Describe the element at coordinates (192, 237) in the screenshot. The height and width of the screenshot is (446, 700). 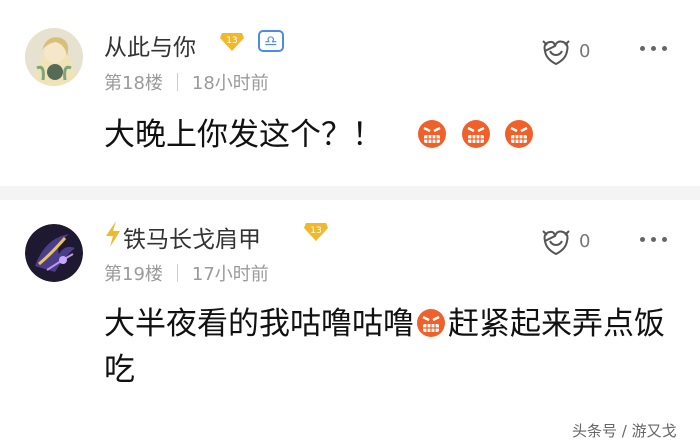
I see `username: 铁马长戈肩甲` at that location.